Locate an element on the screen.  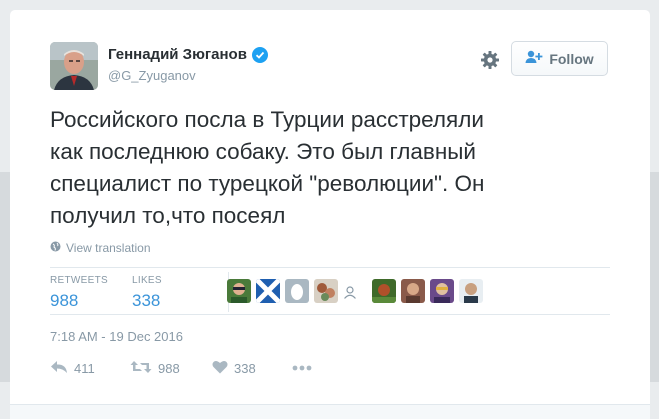
like-button: 338 is located at coordinates (234, 368).